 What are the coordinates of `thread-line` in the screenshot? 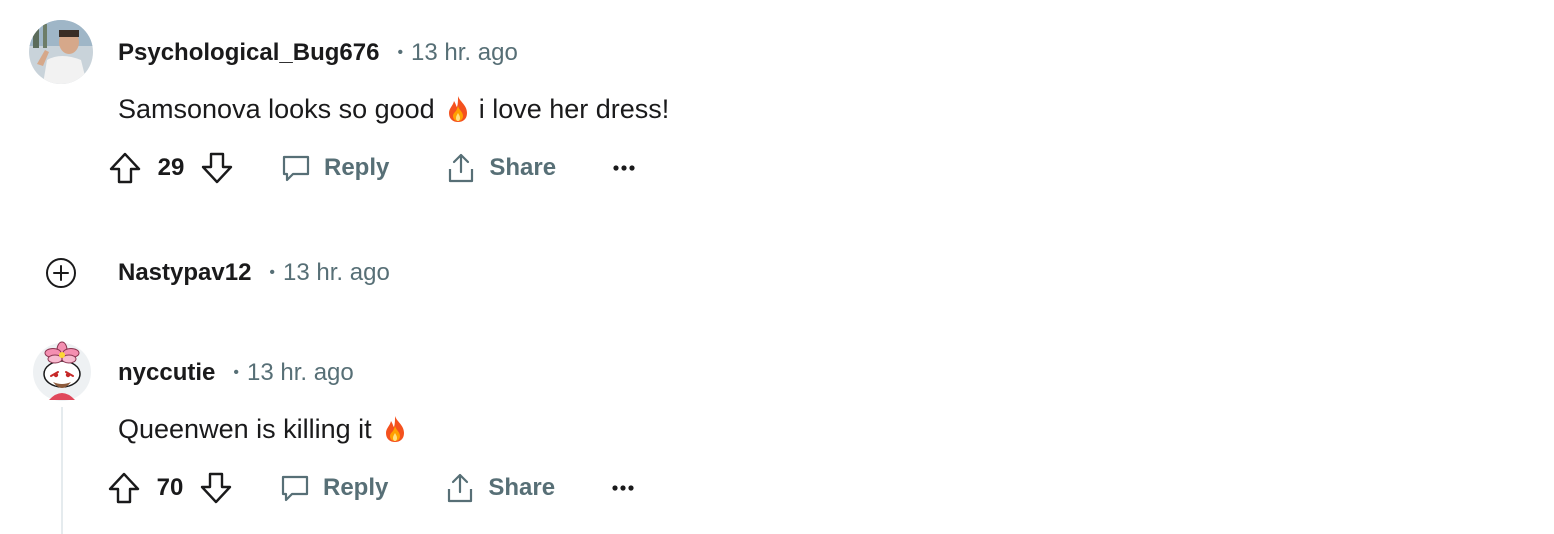 It's located at (62, 470).